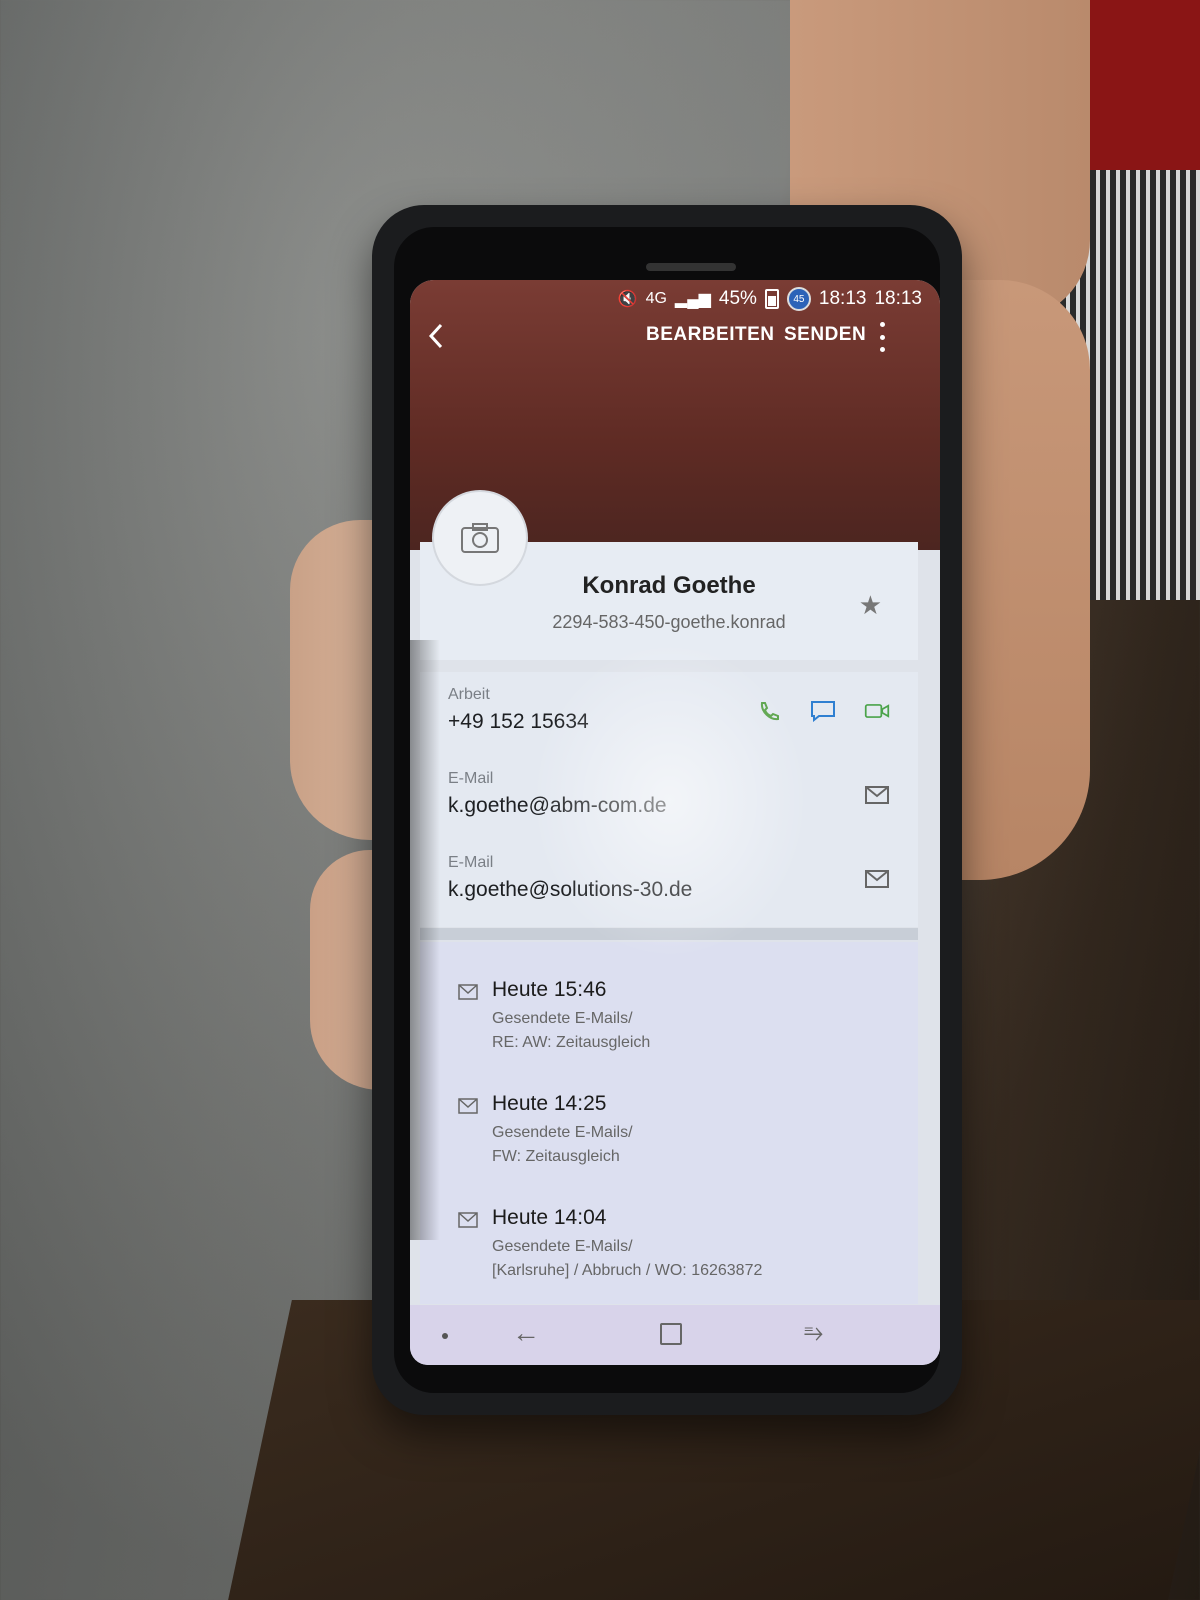 The height and width of the screenshot is (1600, 1200). Describe the element at coordinates (526, 1333) in the screenshot. I see `nav-back-icon: ←` at that location.